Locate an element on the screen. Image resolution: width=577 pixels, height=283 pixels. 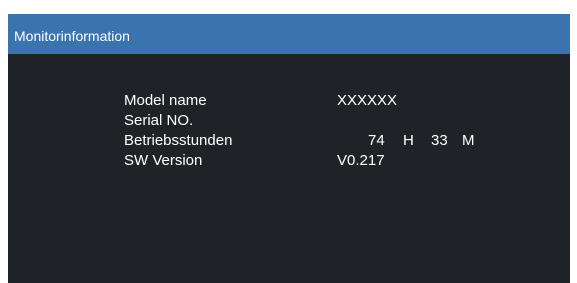
operating-hours-unit: H is located at coordinates (408, 140).